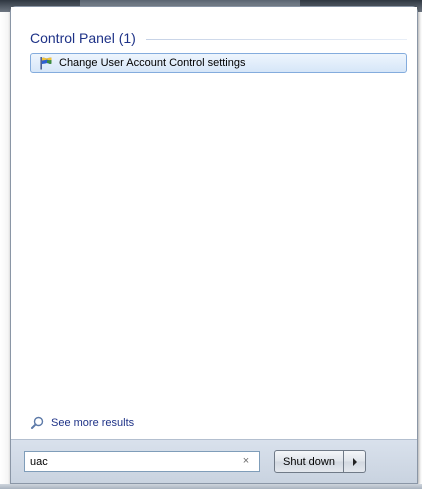 The width and height of the screenshot is (422, 489). Describe the element at coordinates (246, 461) in the screenshot. I see `clear-search-icon: ×` at that location.